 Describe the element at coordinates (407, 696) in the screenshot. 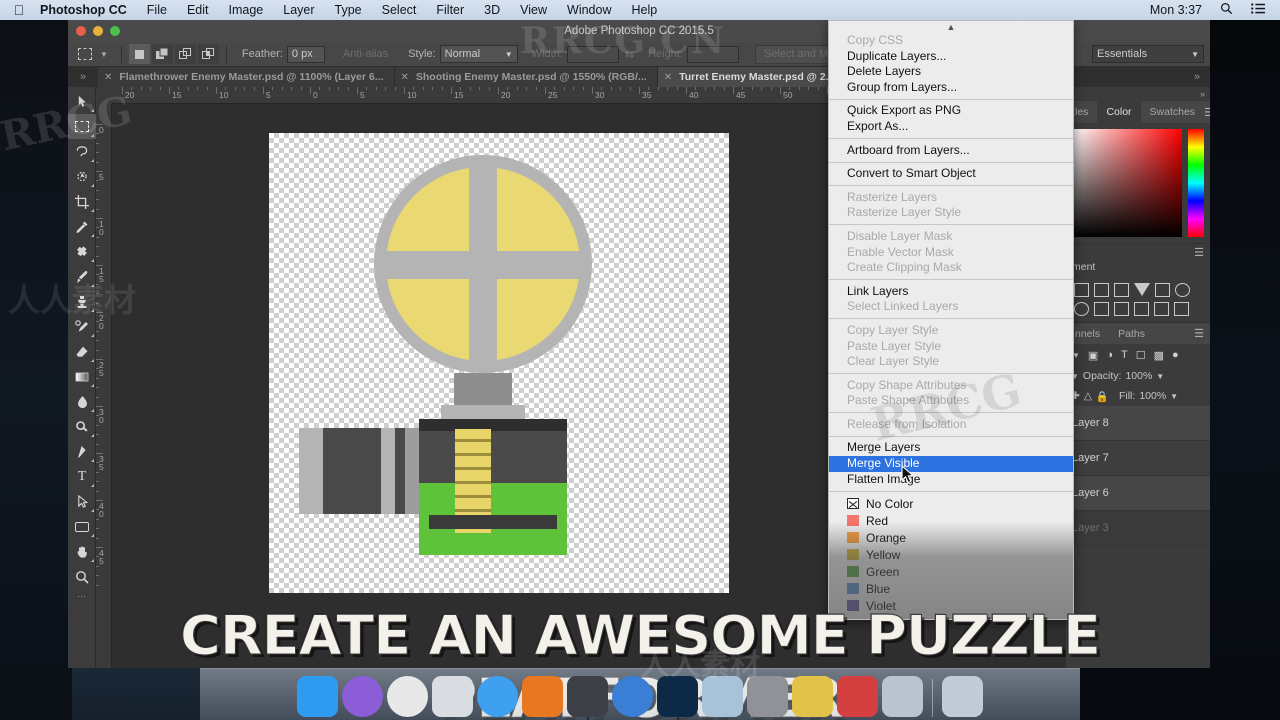

I see `chrome-icon` at that location.